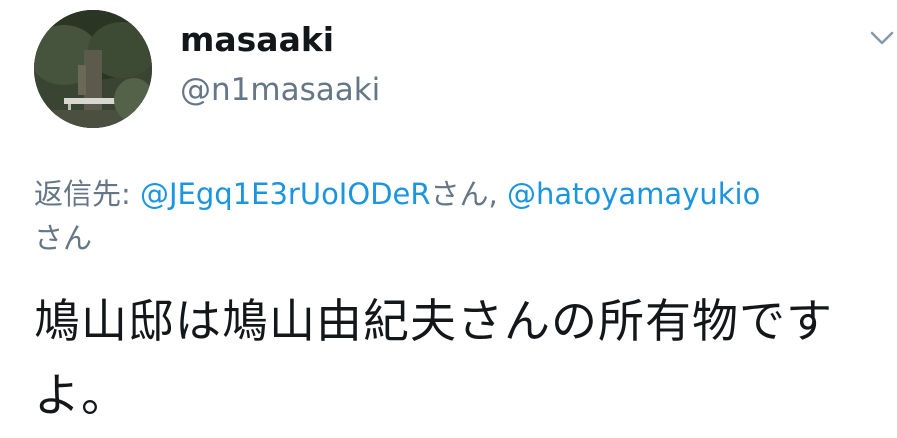 The image size is (897, 438). What do you see at coordinates (633, 194) in the screenshot?
I see `mention-link: @hatoyamayukio` at bounding box center [633, 194].